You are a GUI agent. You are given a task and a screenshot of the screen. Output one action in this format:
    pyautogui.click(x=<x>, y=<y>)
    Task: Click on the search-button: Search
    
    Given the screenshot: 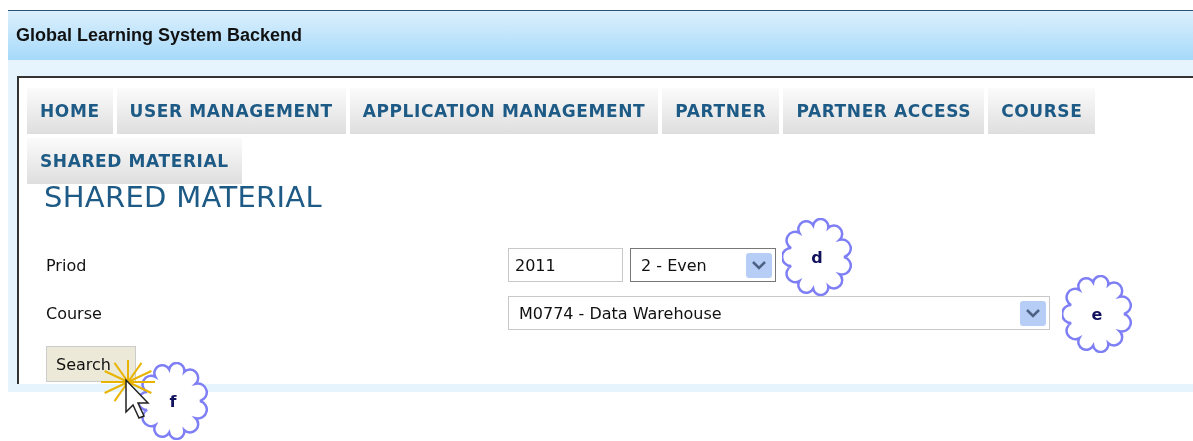 What is the action you would take?
    pyautogui.click(x=91, y=364)
    